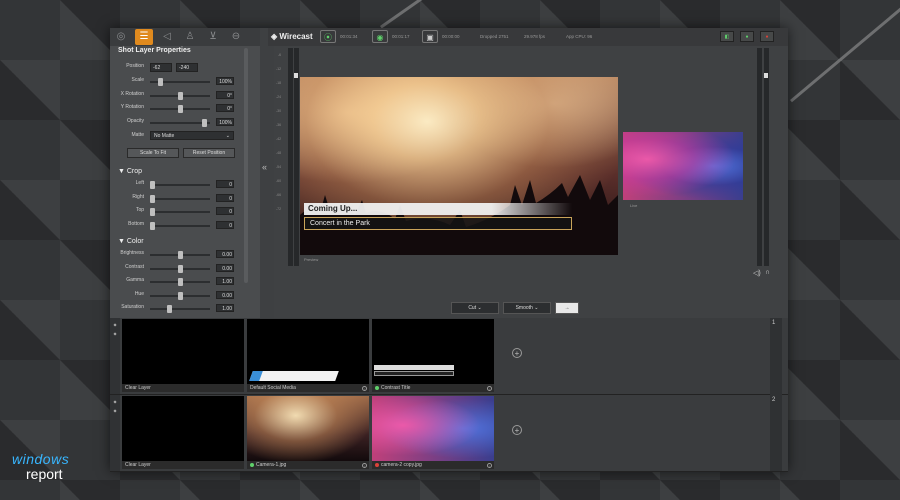 The height and width of the screenshot is (500, 900). I want to click on shot-name: Clear Layer, so click(138, 465).